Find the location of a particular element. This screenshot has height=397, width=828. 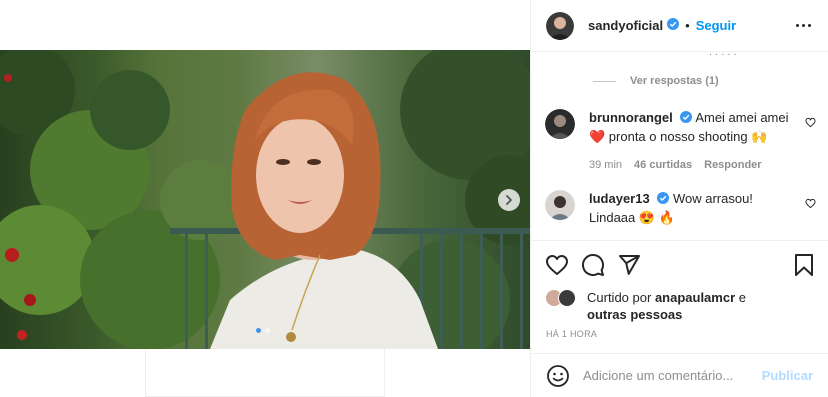

liked-by-user: anapaulamcr is located at coordinates (695, 297).